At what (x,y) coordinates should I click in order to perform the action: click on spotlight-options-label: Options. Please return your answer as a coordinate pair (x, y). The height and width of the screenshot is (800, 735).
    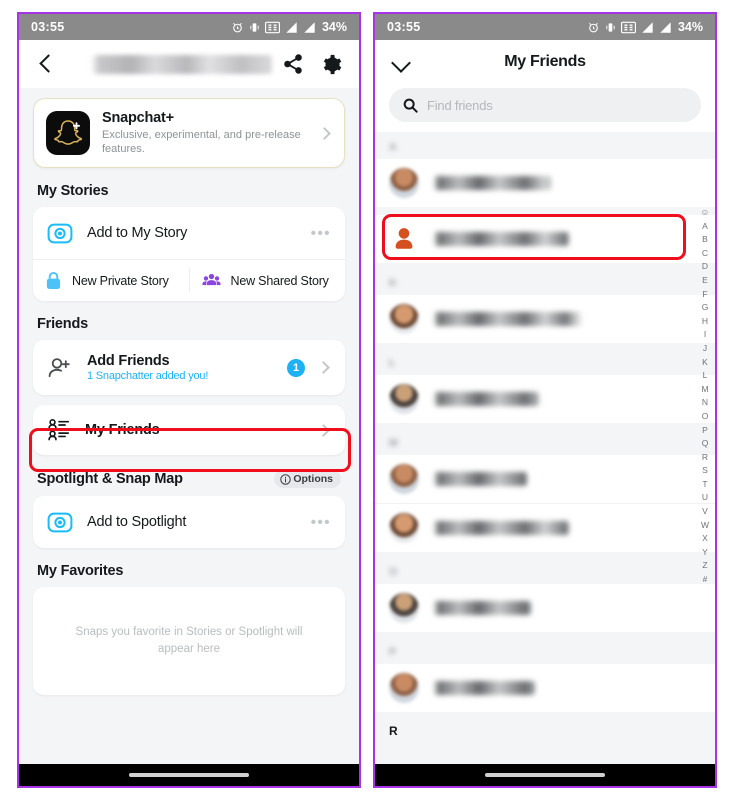
    Looking at the image, I should click on (313, 479).